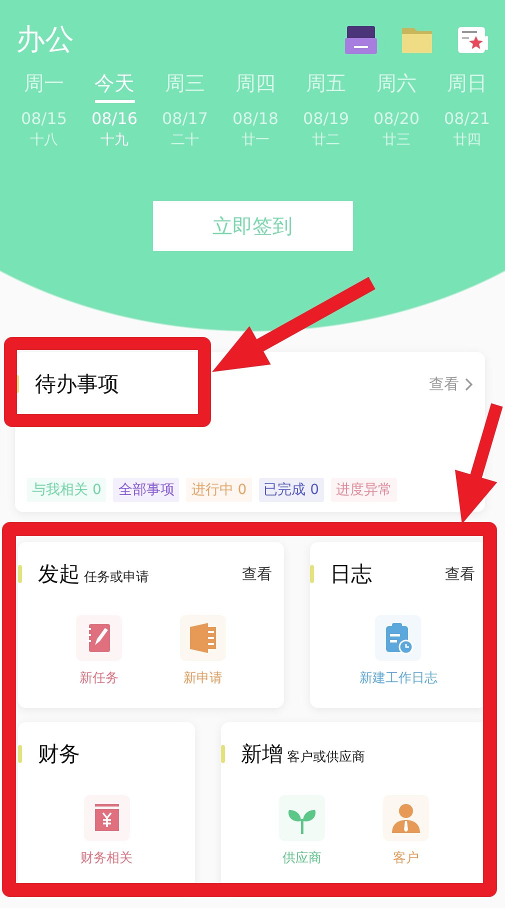  I want to click on filter-tag: 进行中 0, so click(219, 490).